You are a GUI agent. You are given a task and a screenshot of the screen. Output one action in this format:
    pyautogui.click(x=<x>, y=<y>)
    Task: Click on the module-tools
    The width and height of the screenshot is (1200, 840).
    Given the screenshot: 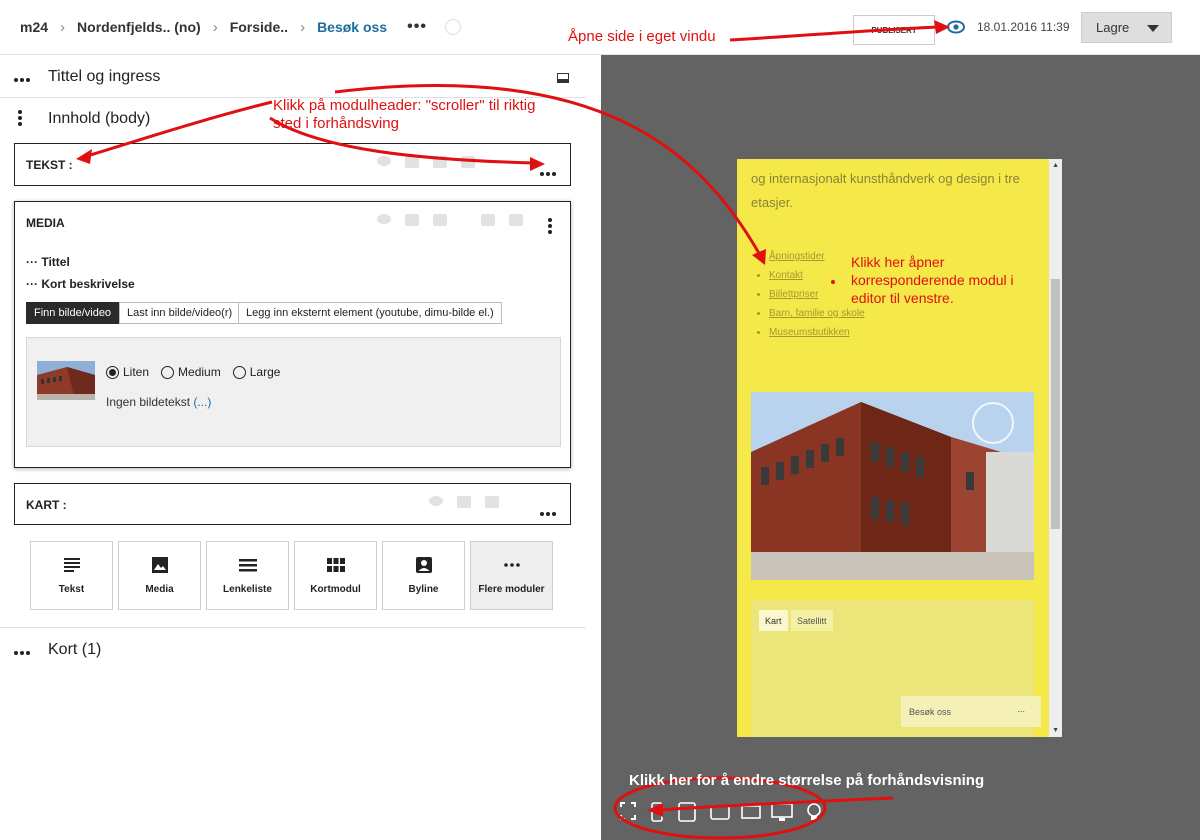 What is the action you would take?
    pyautogui.click(x=464, y=502)
    